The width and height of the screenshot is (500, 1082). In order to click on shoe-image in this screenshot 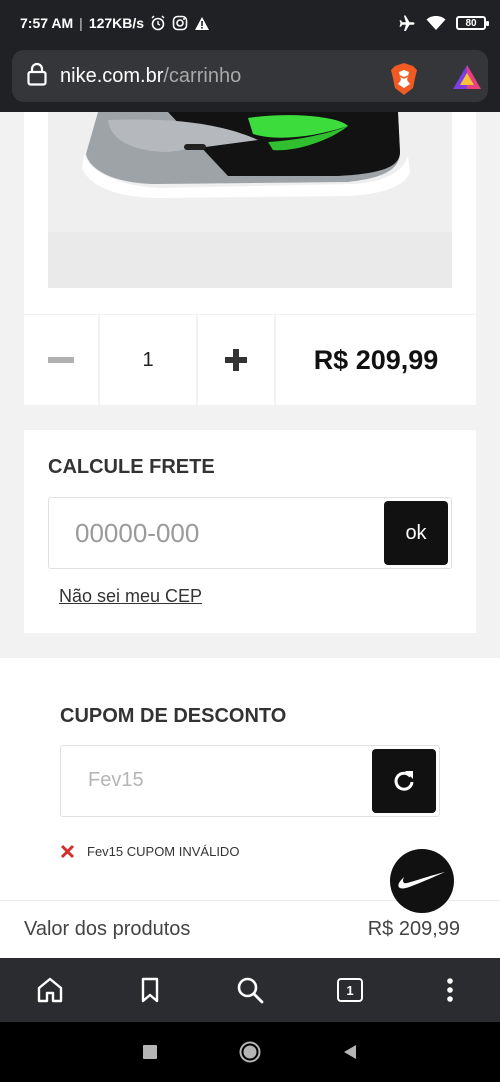, I will do `click(250, 200)`.